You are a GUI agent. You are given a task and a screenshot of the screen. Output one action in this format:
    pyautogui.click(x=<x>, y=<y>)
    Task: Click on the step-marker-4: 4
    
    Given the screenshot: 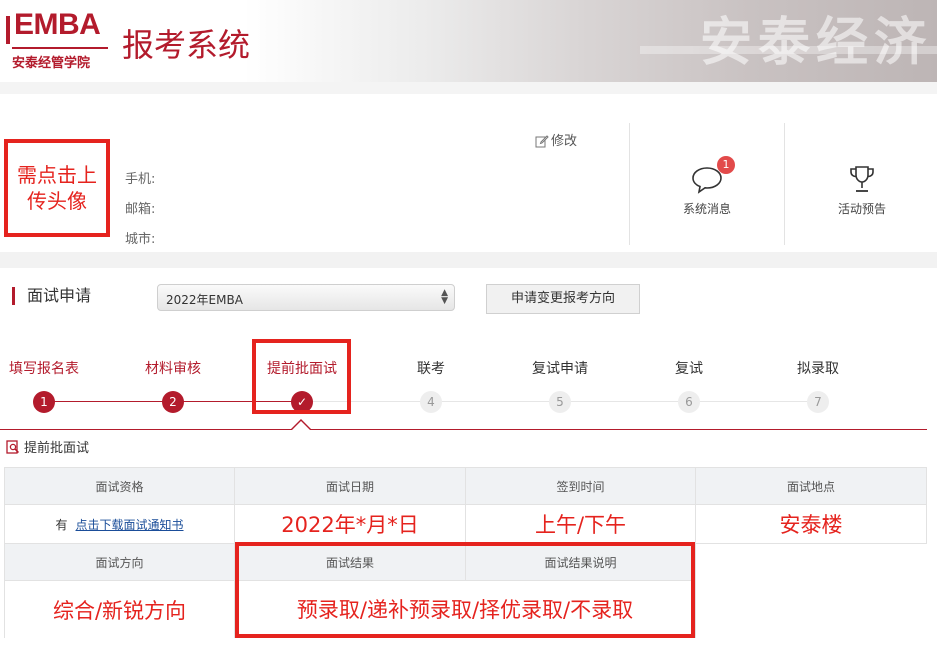 What is the action you would take?
    pyautogui.click(x=431, y=402)
    